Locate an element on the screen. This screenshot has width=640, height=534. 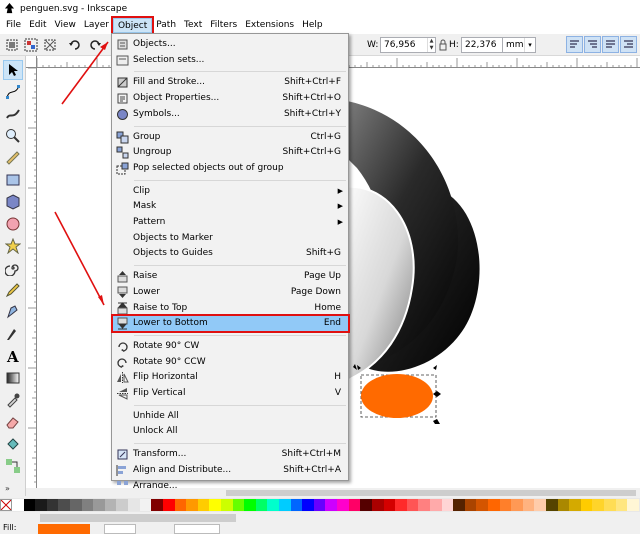
menu-item-flip-vertical: Flip Vertical V is located at coordinates (230, 393).